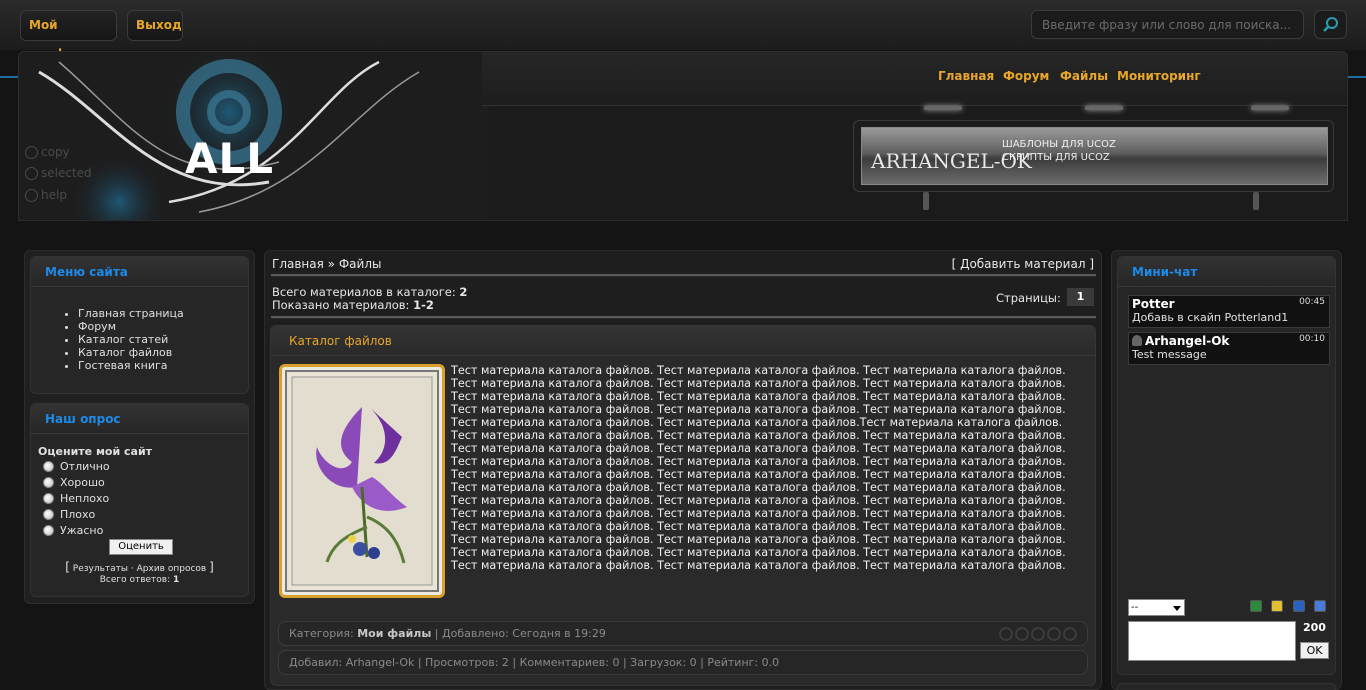 The height and width of the screenshot is (690, 1366). What do you see at coordinates (1177, 608) in the screenshot?
I see `dropdown-arrow-icon` at bounding box center [1177, 608].